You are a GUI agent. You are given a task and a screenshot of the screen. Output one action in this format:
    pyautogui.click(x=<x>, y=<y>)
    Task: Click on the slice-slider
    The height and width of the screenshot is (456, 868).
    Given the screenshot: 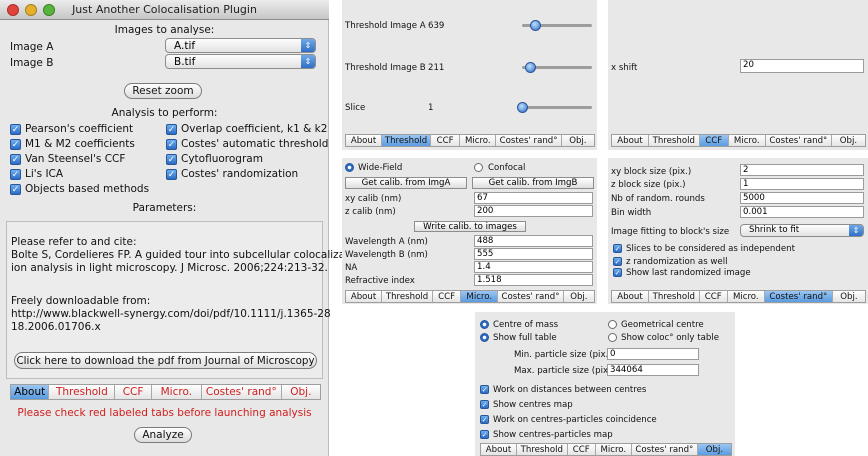 What is the action you would take?
    pyautogui.click(x=554, y=107)
    